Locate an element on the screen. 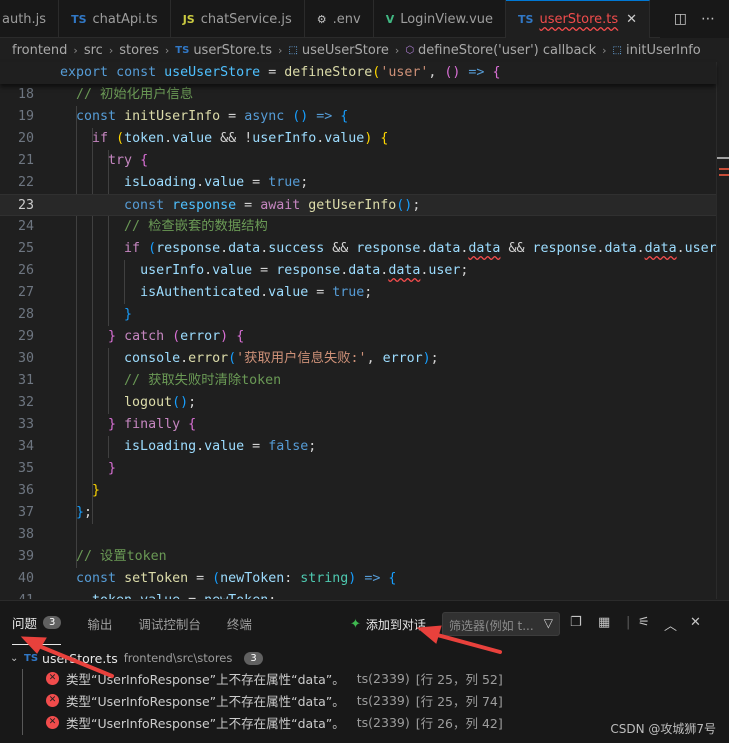 The width and height of the screenshot is (729, 743). annotation-arrows is located at coordinates (261, 651).